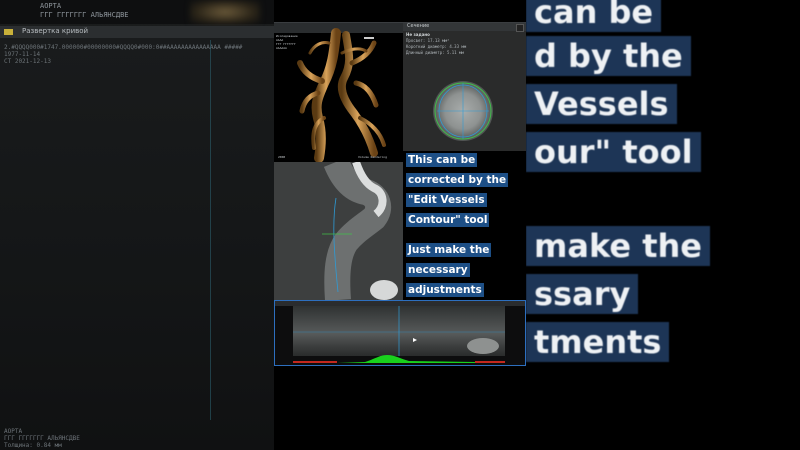  I want to click on background-text-line: make the, so click(618, 246).